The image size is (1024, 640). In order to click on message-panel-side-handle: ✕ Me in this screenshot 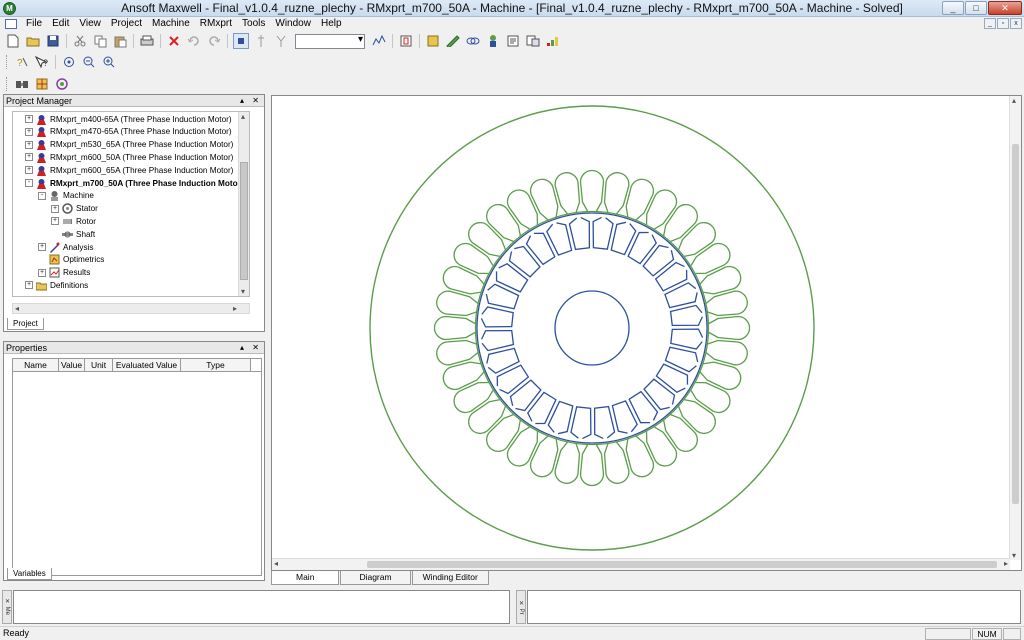, I will do `click(7, 607)`.